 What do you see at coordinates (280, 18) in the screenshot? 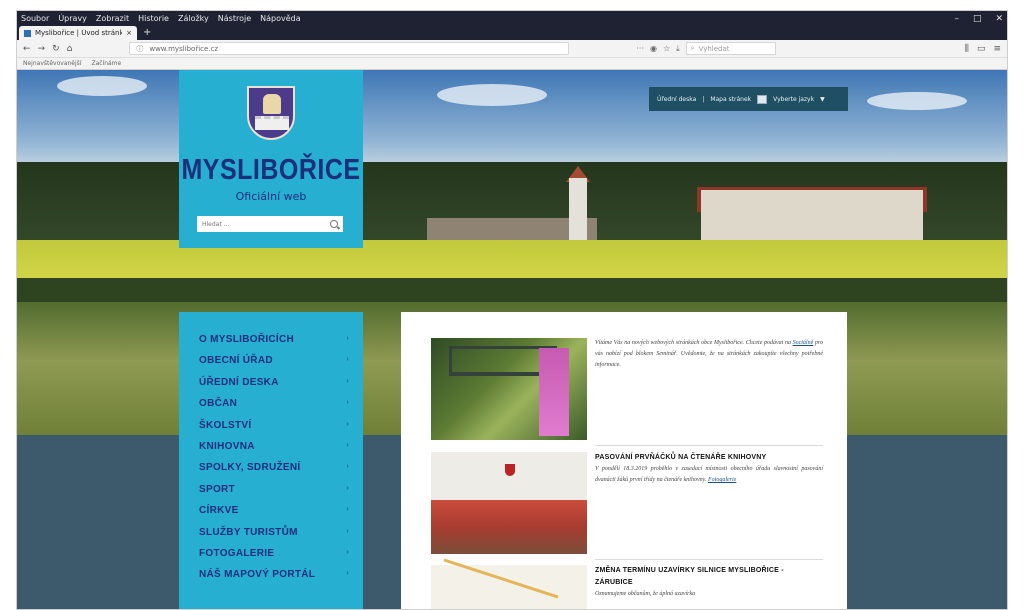
I see `menu-help: Nápověda` at bounding box center [280, 18].